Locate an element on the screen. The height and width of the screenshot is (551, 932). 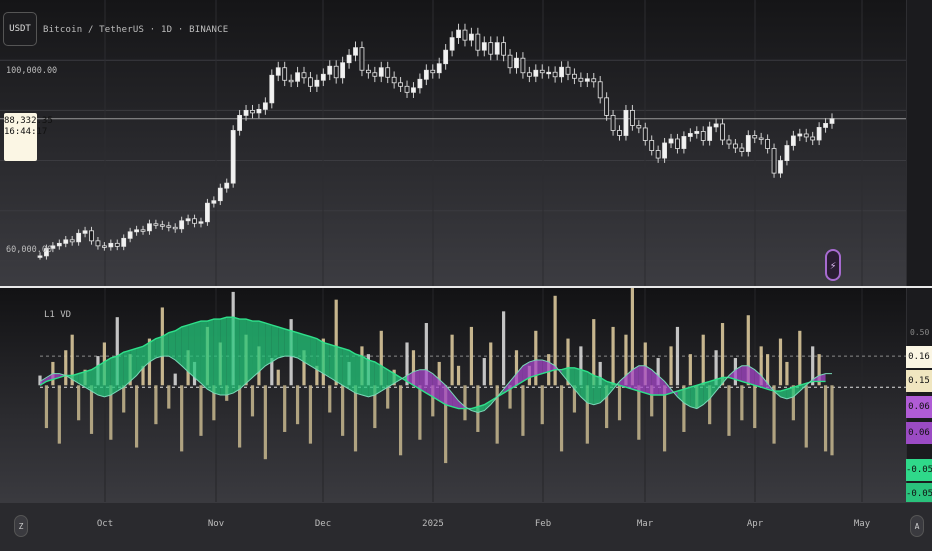
timezone-button: Z is located at coordinates (21, 526).